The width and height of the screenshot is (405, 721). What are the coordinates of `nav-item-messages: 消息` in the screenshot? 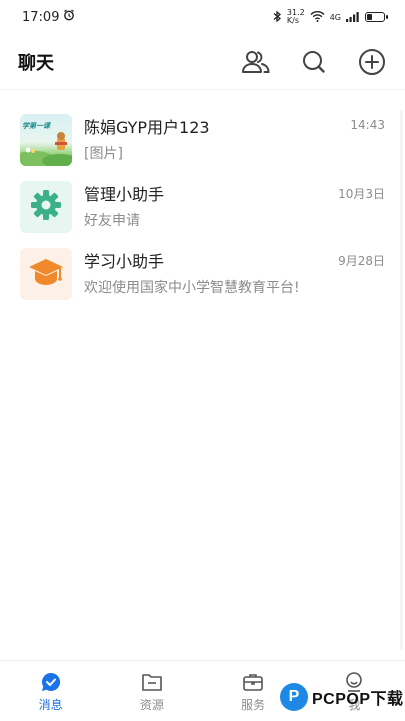 It's located at (51, 691).